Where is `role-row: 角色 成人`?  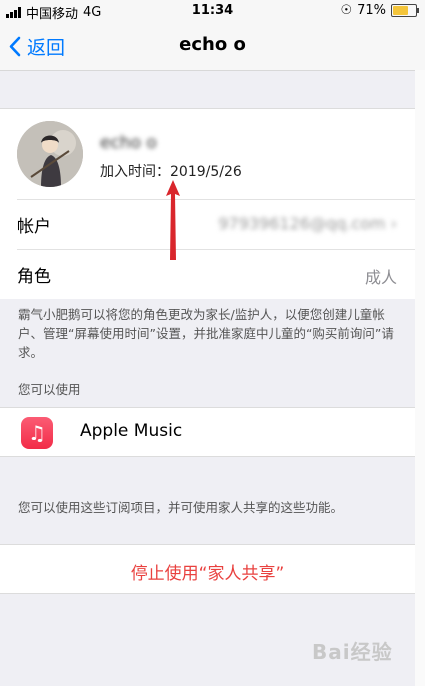 role-row: 角色 成人 is located at coordinates (207, 274).